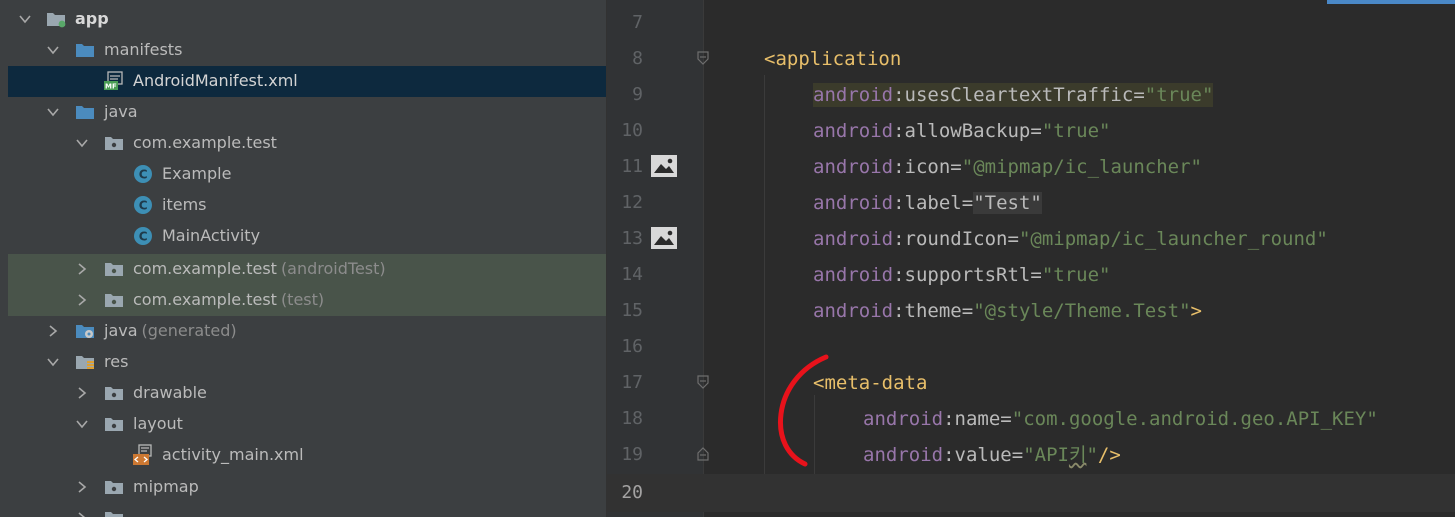 The image size is (1455, 517). What do you see at coordinates (1173, 239) in the screenshot?
I see `attr-value: "@mipmap/ic_launcher_round"` at bounding box center [1173, 239].